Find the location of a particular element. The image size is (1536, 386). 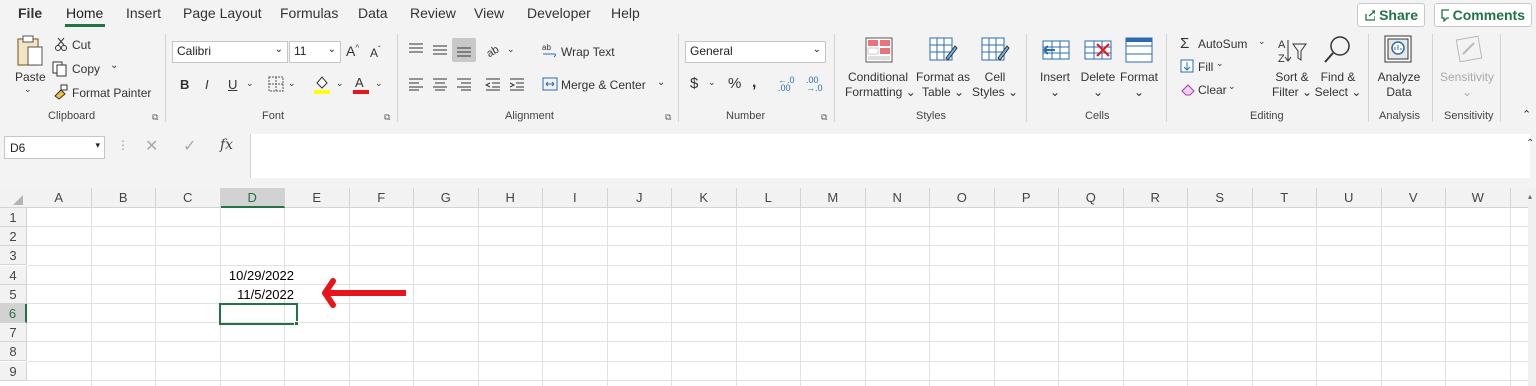

align-left-icon is located at coordinates (416, 84).